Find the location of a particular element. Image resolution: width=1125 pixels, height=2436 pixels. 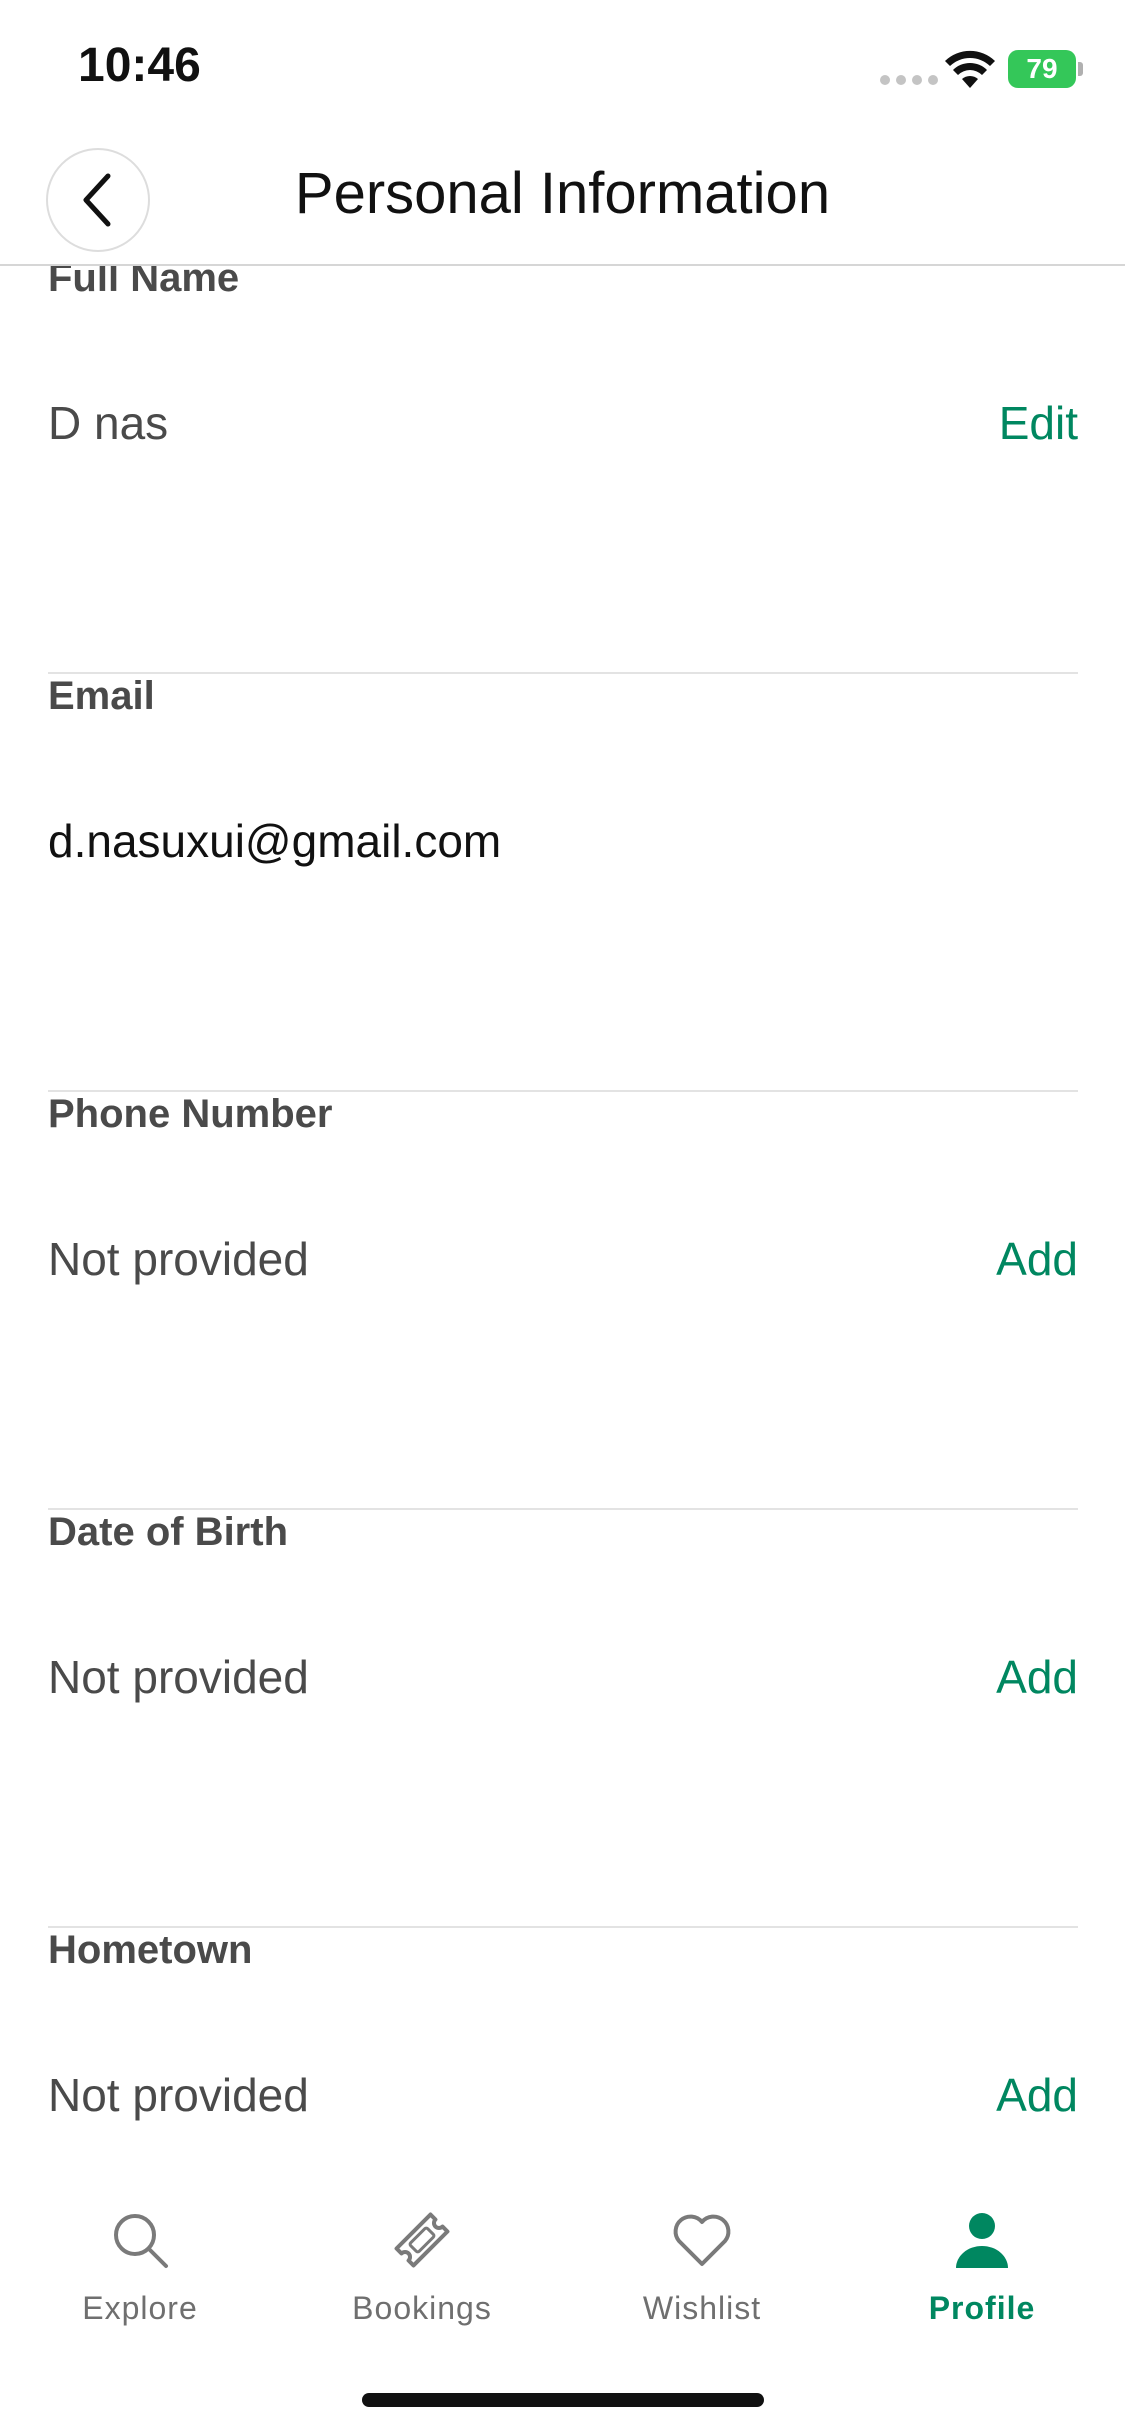

tab-profile: Profile is located at coordinates (982, 2267).